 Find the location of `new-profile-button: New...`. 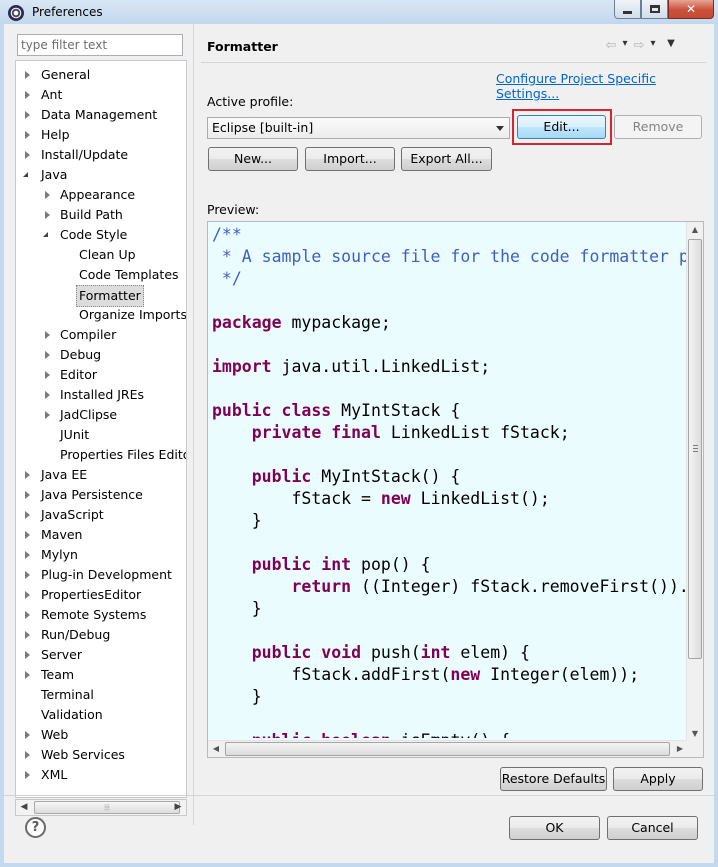

new-profile-button: New... is located at coordinates (253, 159).